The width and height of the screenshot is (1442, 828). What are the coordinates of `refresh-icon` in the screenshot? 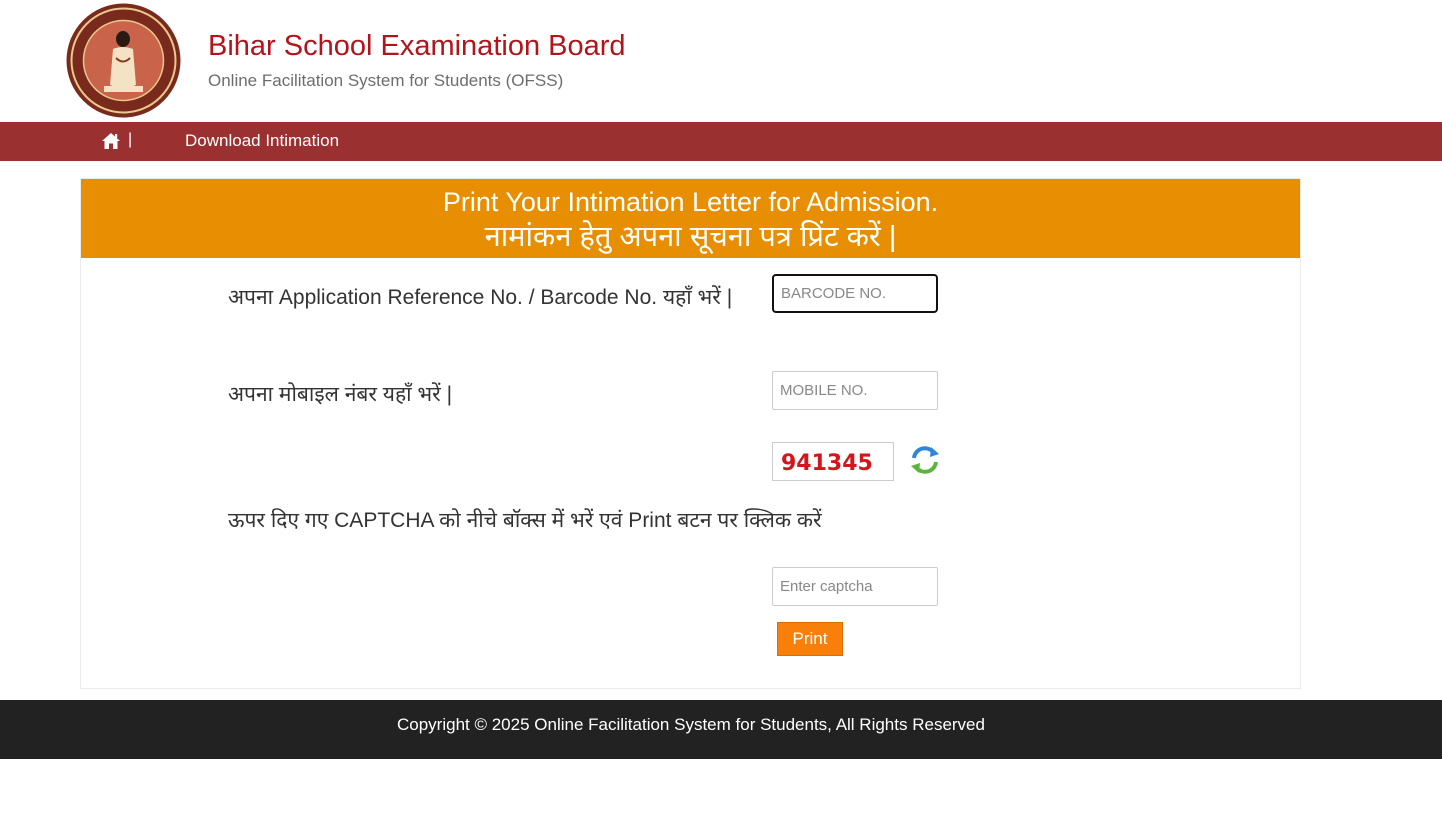 It's located at (925, 460).